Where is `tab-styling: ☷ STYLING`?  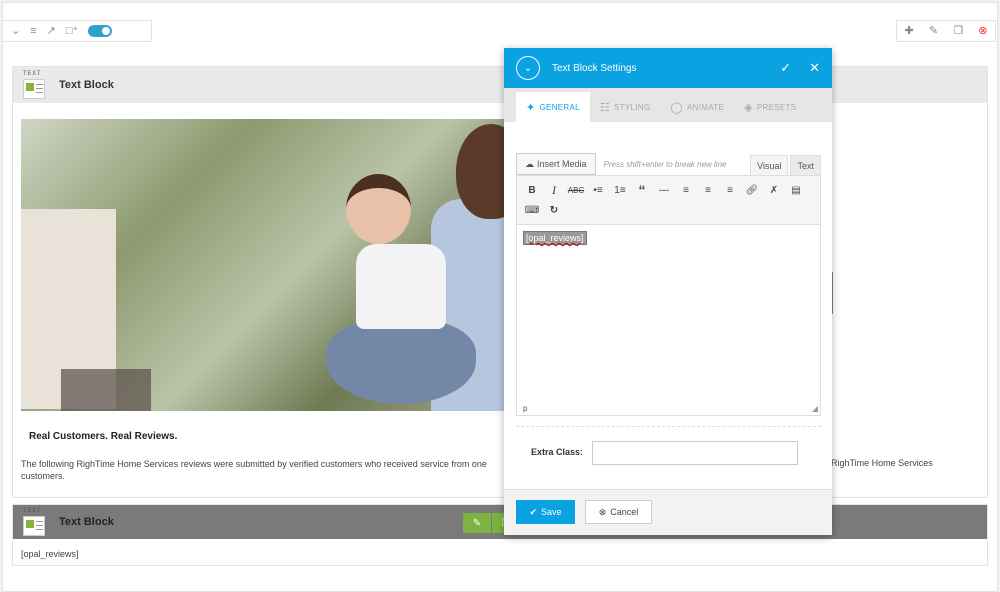 tab-styling: ☷ STYLING is located at coordinates (625, 107).